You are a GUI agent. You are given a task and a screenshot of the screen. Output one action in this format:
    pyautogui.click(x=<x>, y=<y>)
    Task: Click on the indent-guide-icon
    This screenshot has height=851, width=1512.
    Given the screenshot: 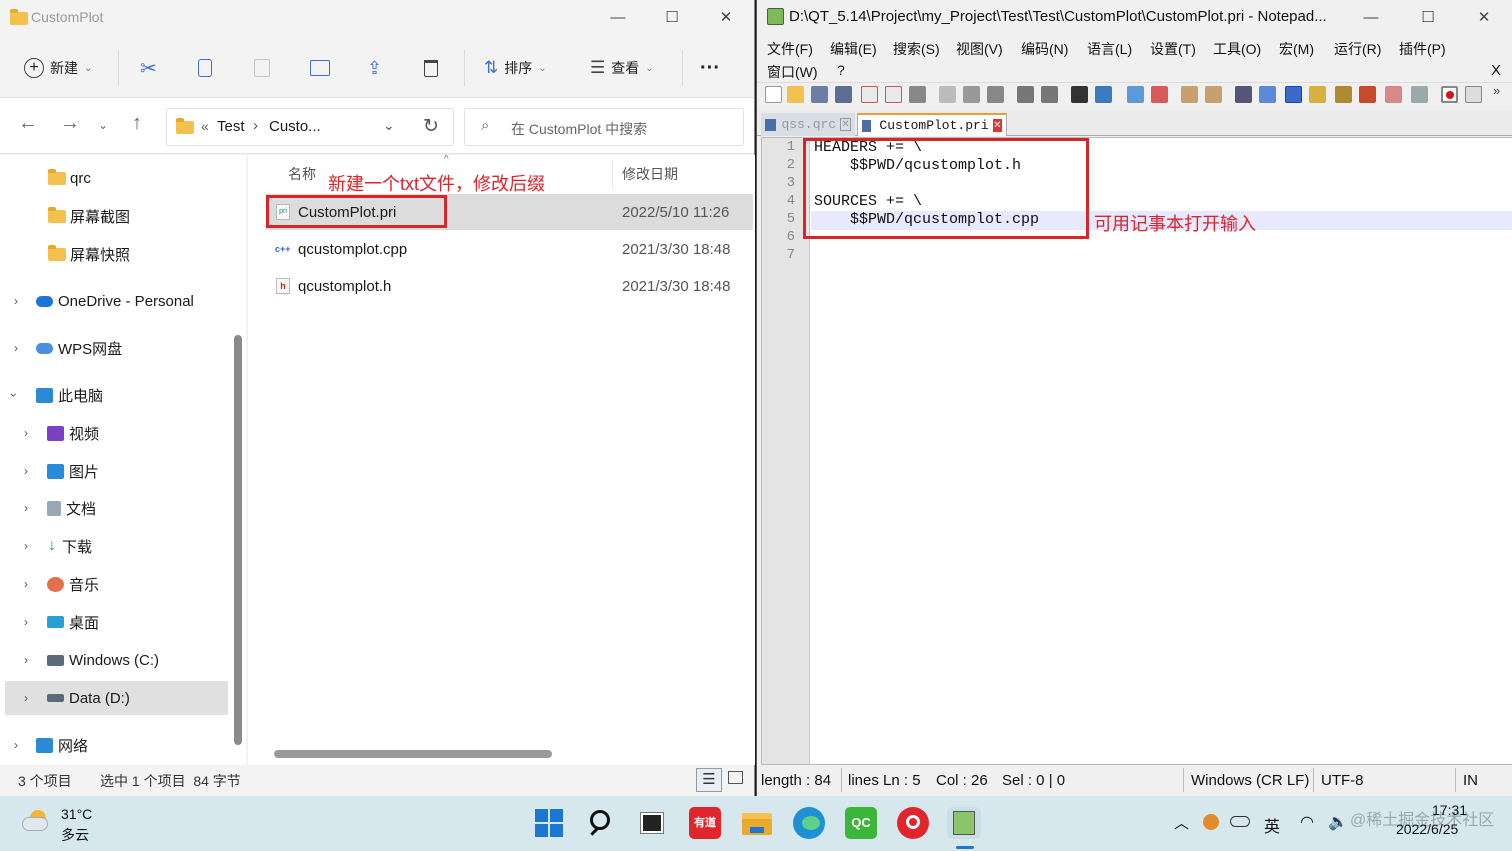 What is the action you would take?
    pyautogui.click(x=1293, y=94)
    